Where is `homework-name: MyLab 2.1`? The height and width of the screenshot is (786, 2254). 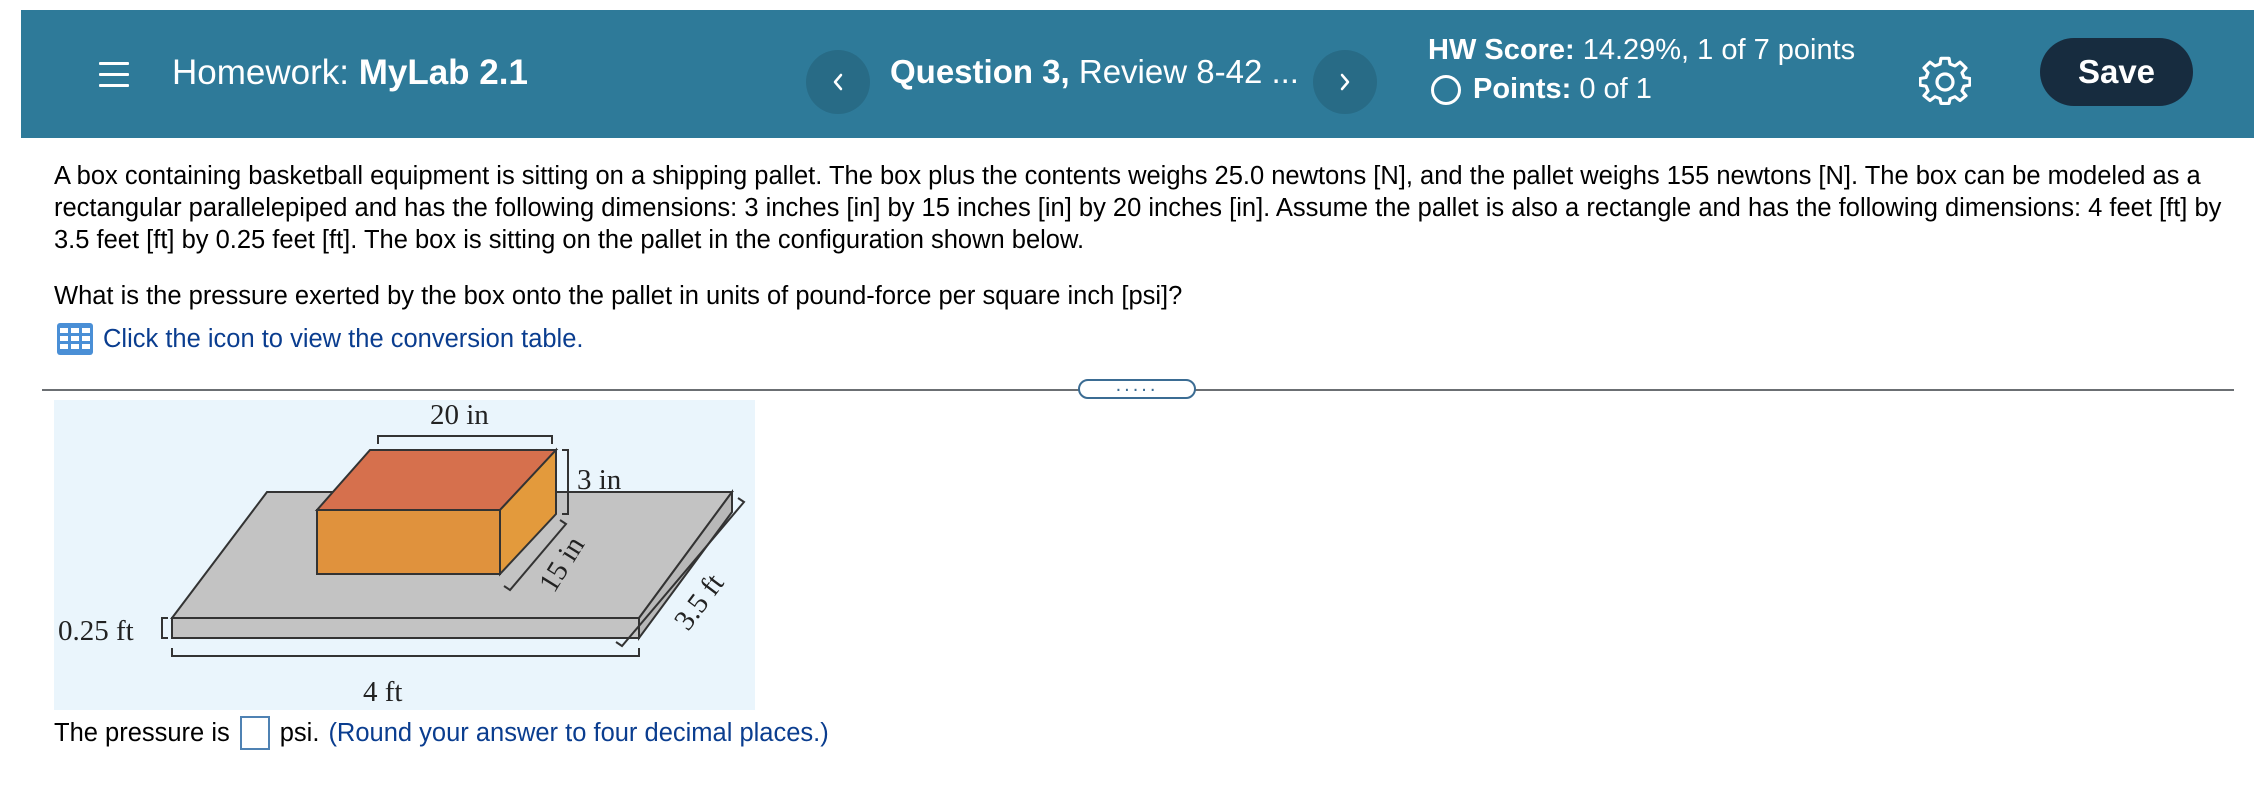 homework-name: MyLab 2.1 is located at coordinates (443, 72).